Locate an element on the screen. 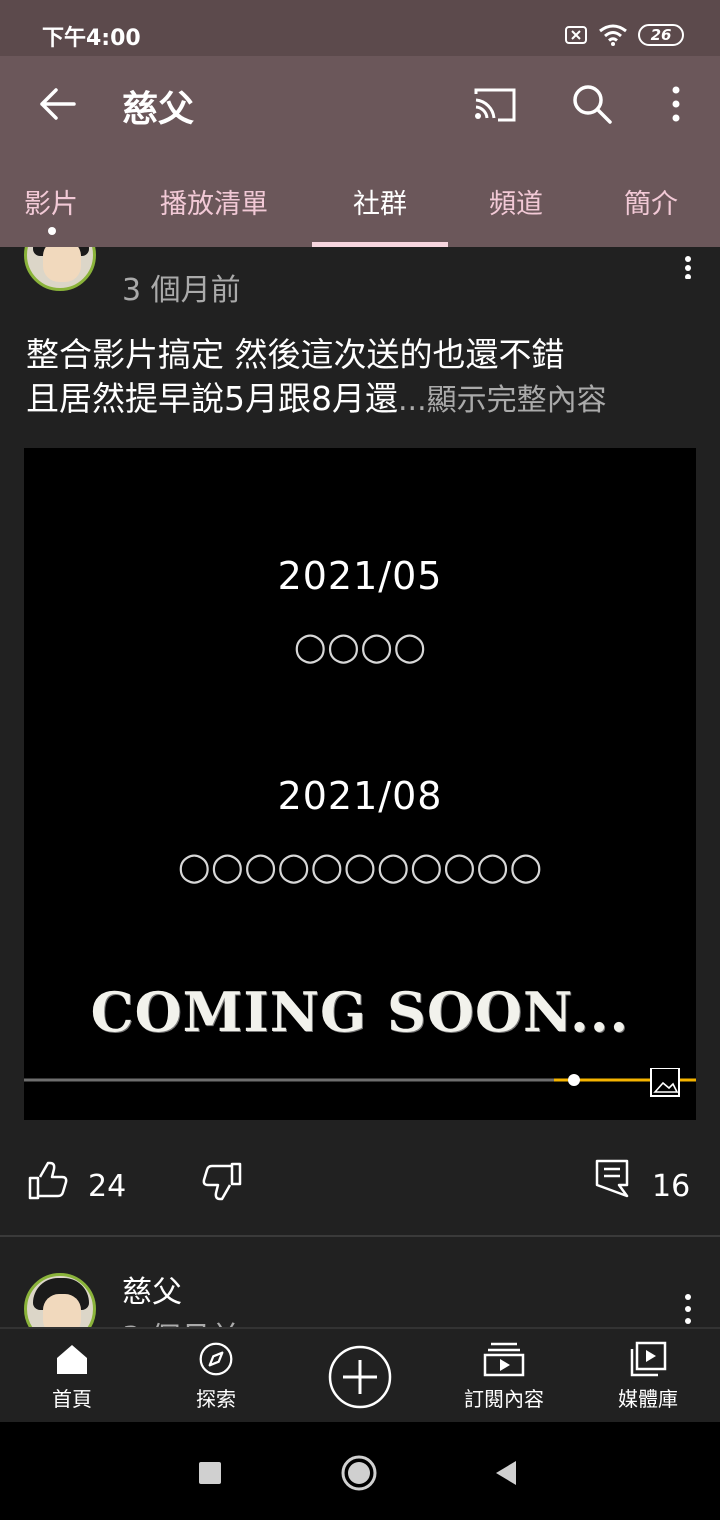 This screenshot has height=1520, width=720. nav-label: 探索 is located at coordinates (216, 1399).